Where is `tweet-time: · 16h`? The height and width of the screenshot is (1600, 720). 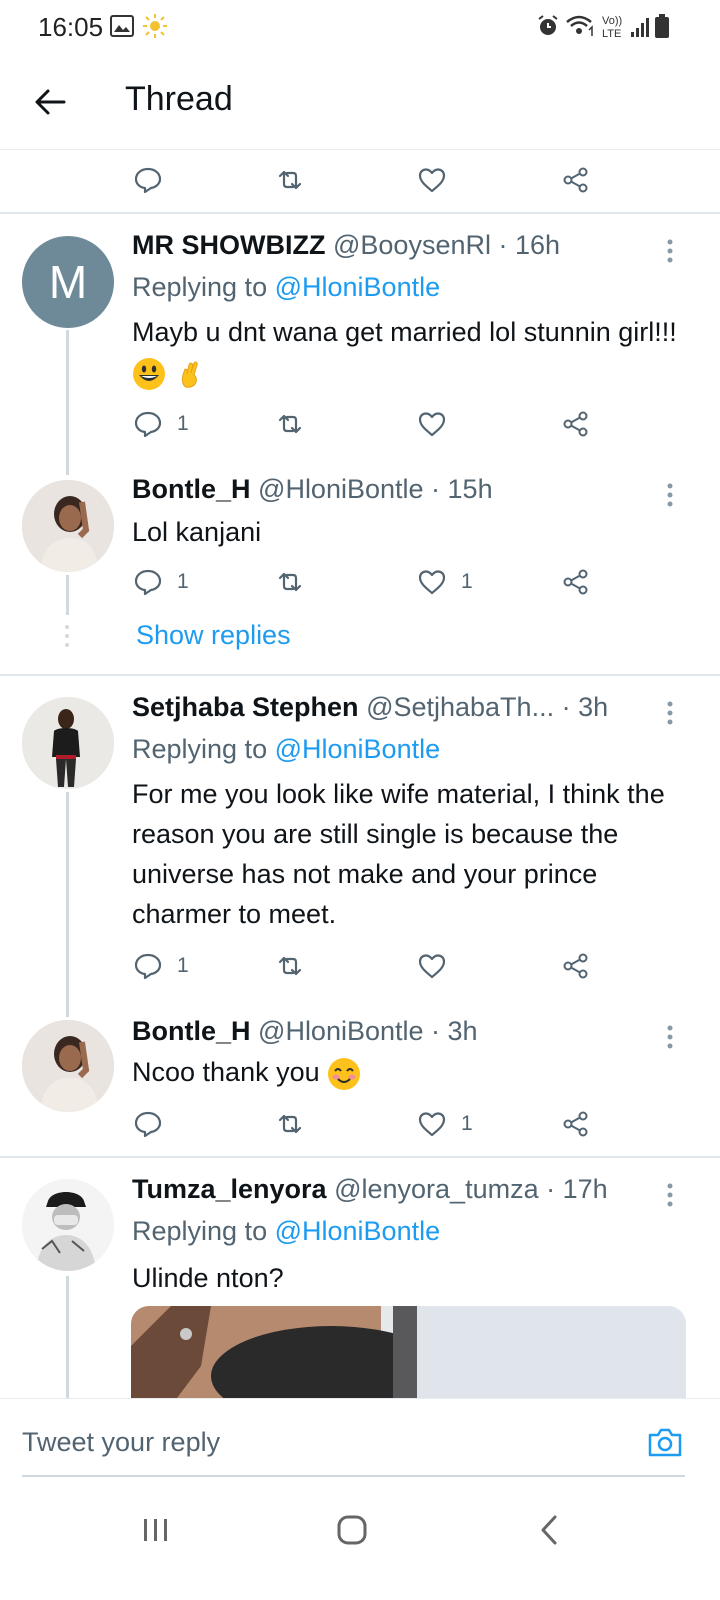
tweet-time: · 16h is located at coordinates (529, 245).